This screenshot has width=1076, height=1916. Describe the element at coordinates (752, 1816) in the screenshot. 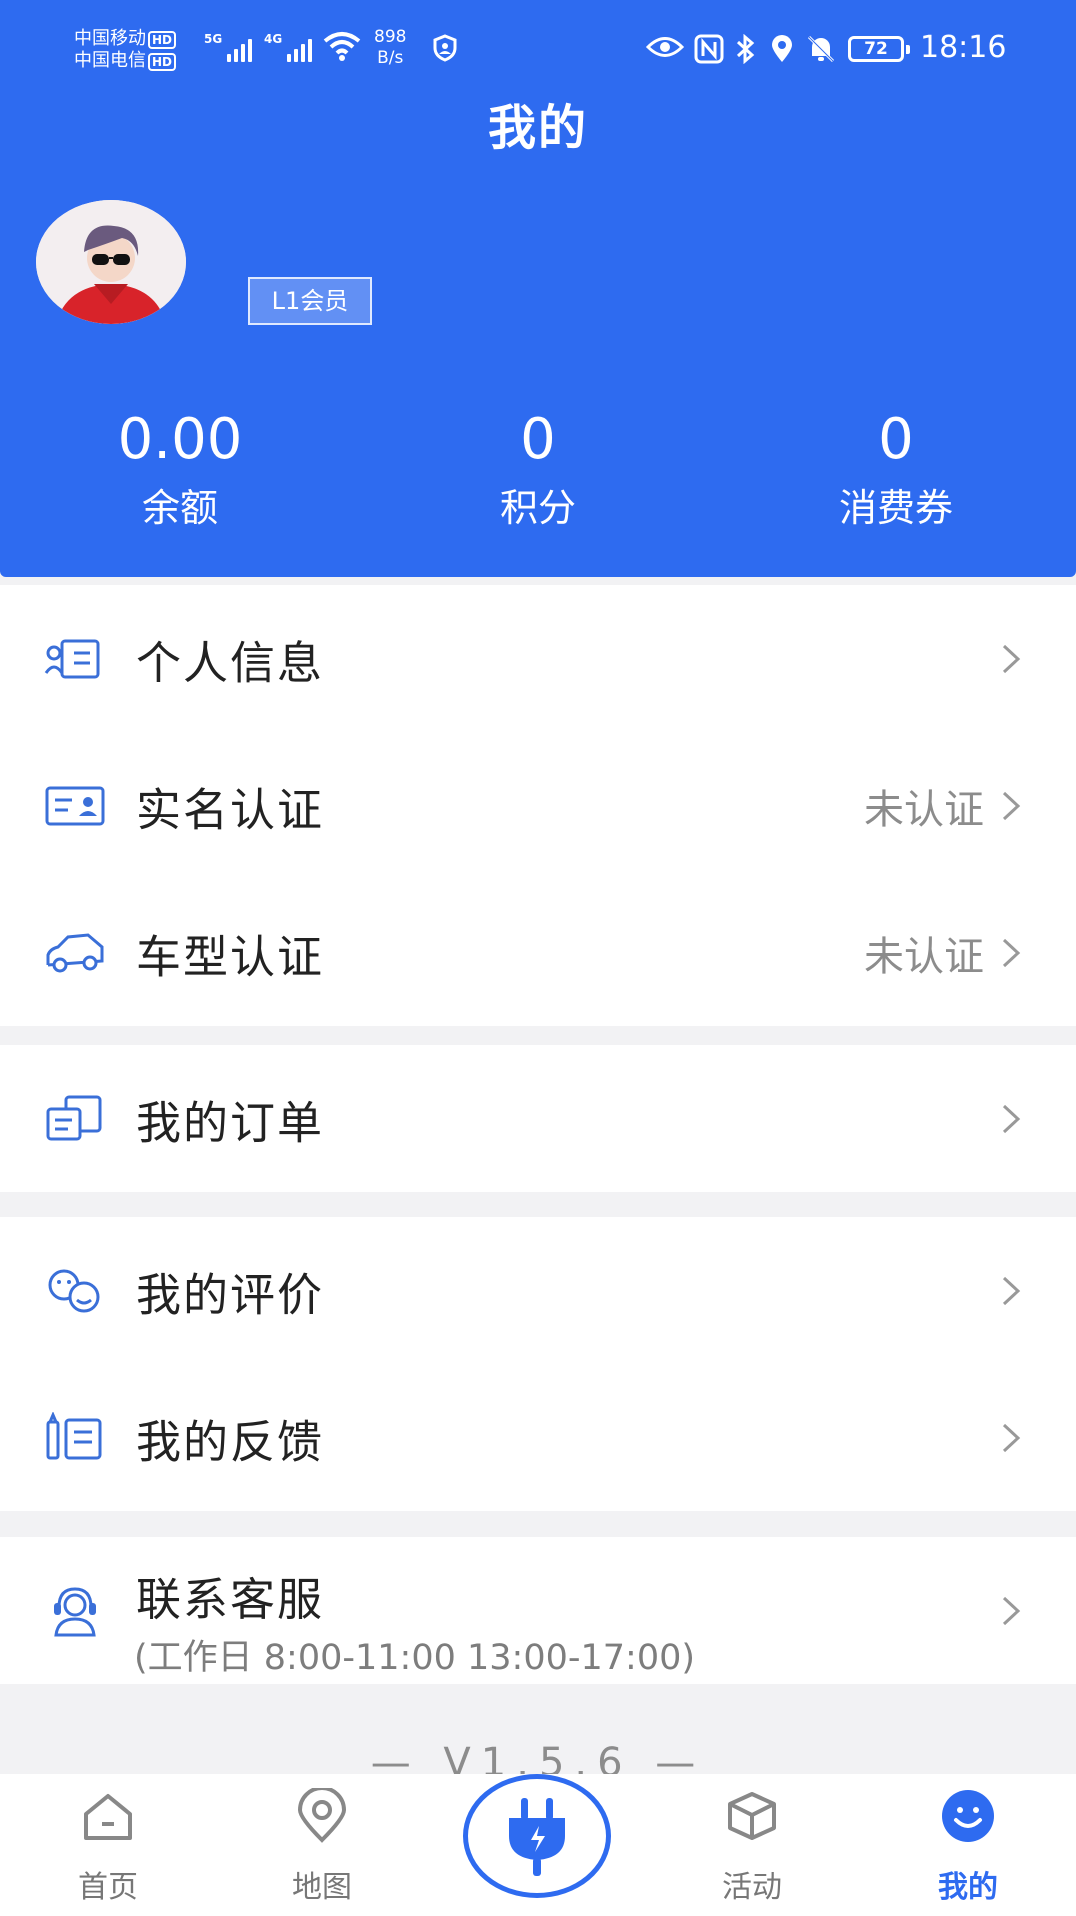

I see `box-icon` at that location.